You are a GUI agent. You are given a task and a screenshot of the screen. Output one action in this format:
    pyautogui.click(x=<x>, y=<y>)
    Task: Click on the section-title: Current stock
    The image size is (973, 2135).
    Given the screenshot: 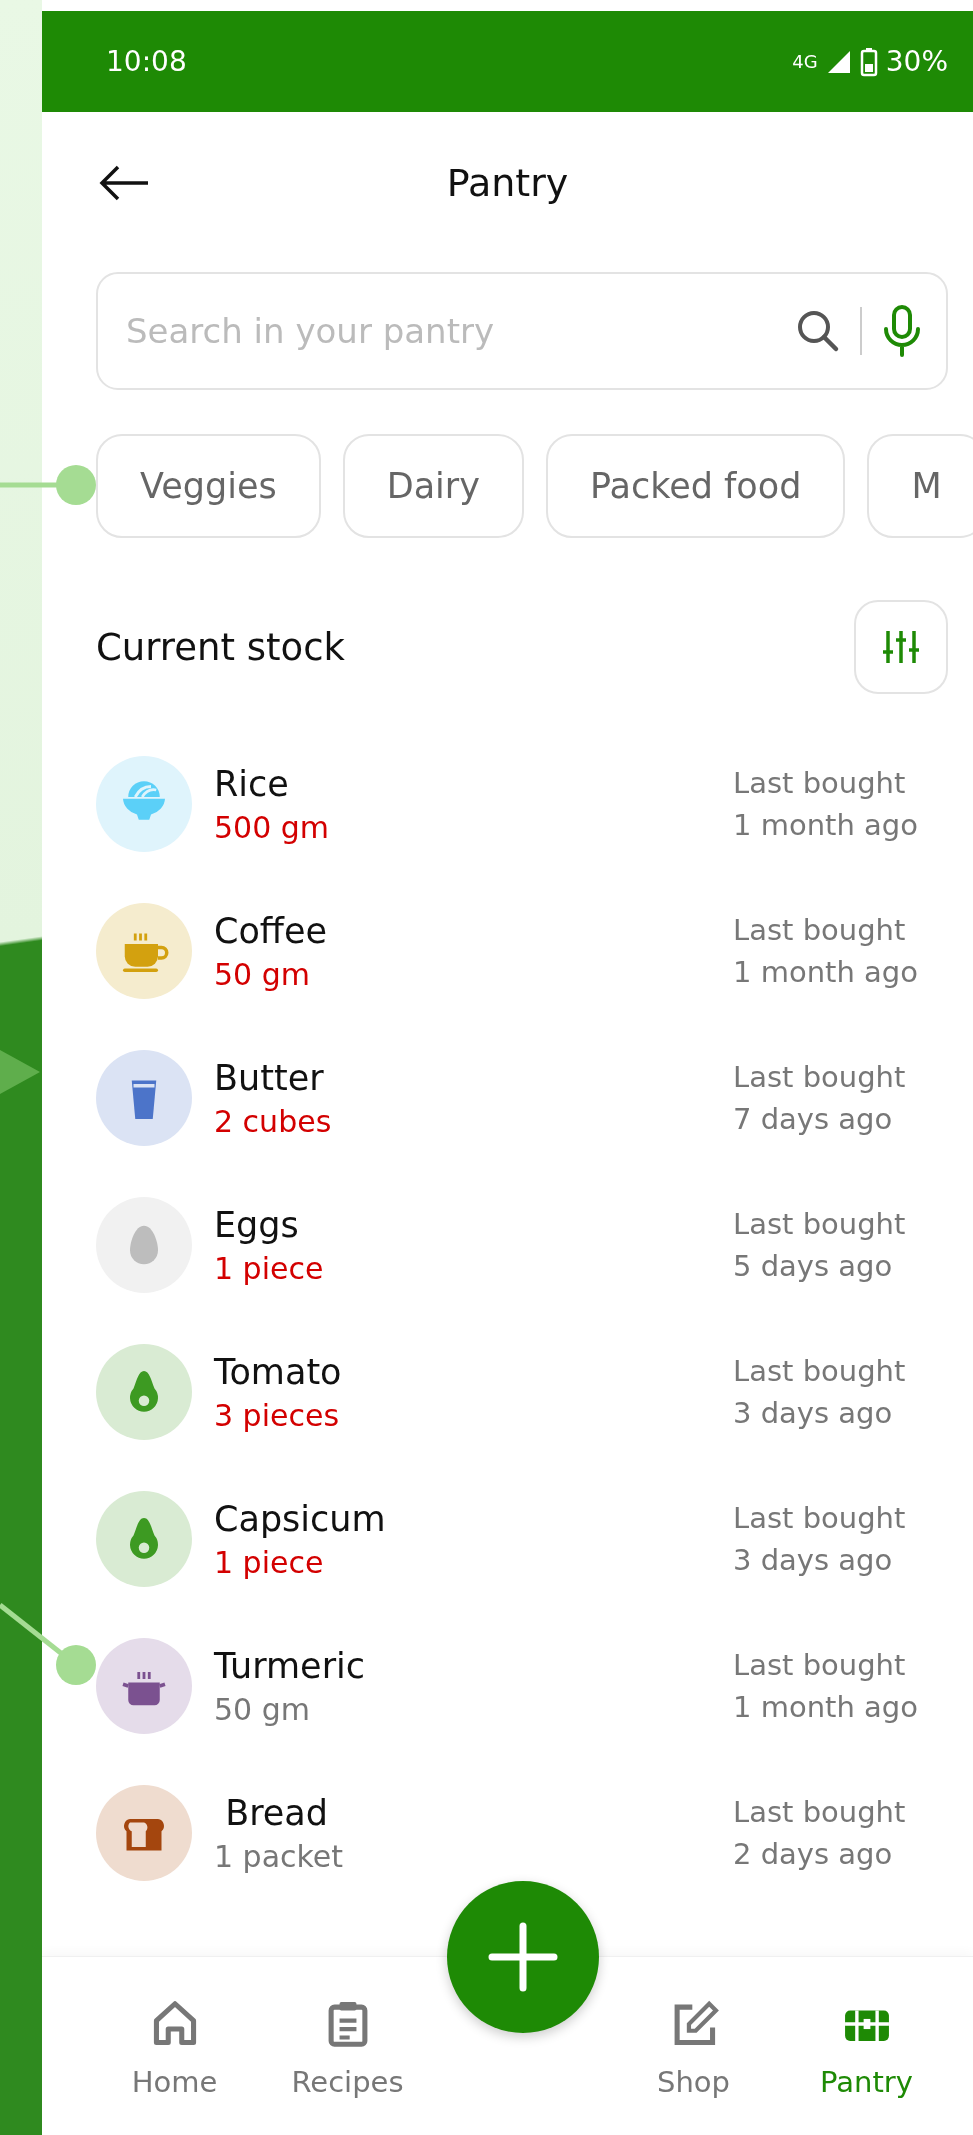 What is the action you would take?
    pyautogui.click(x=221, y=647)
    